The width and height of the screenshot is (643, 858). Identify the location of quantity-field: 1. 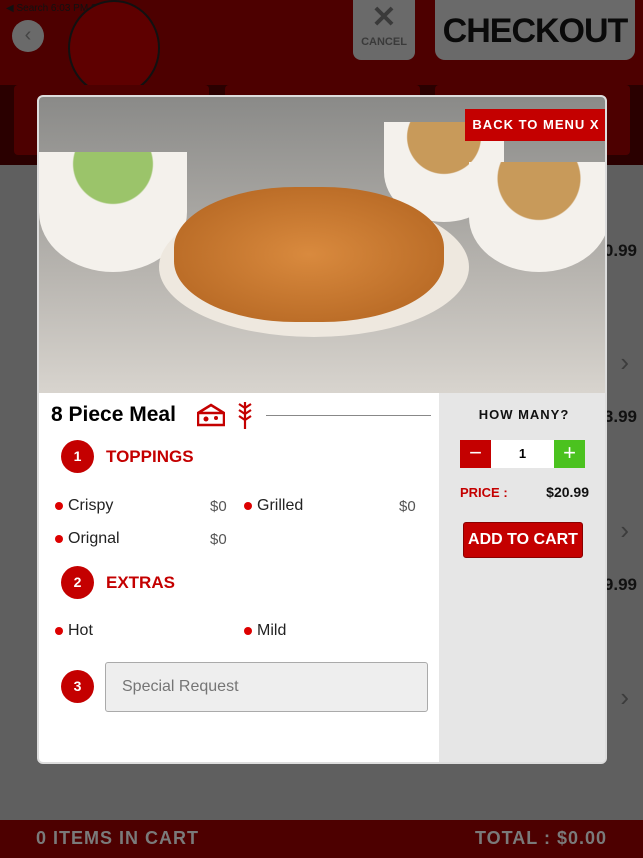
(522, 454).